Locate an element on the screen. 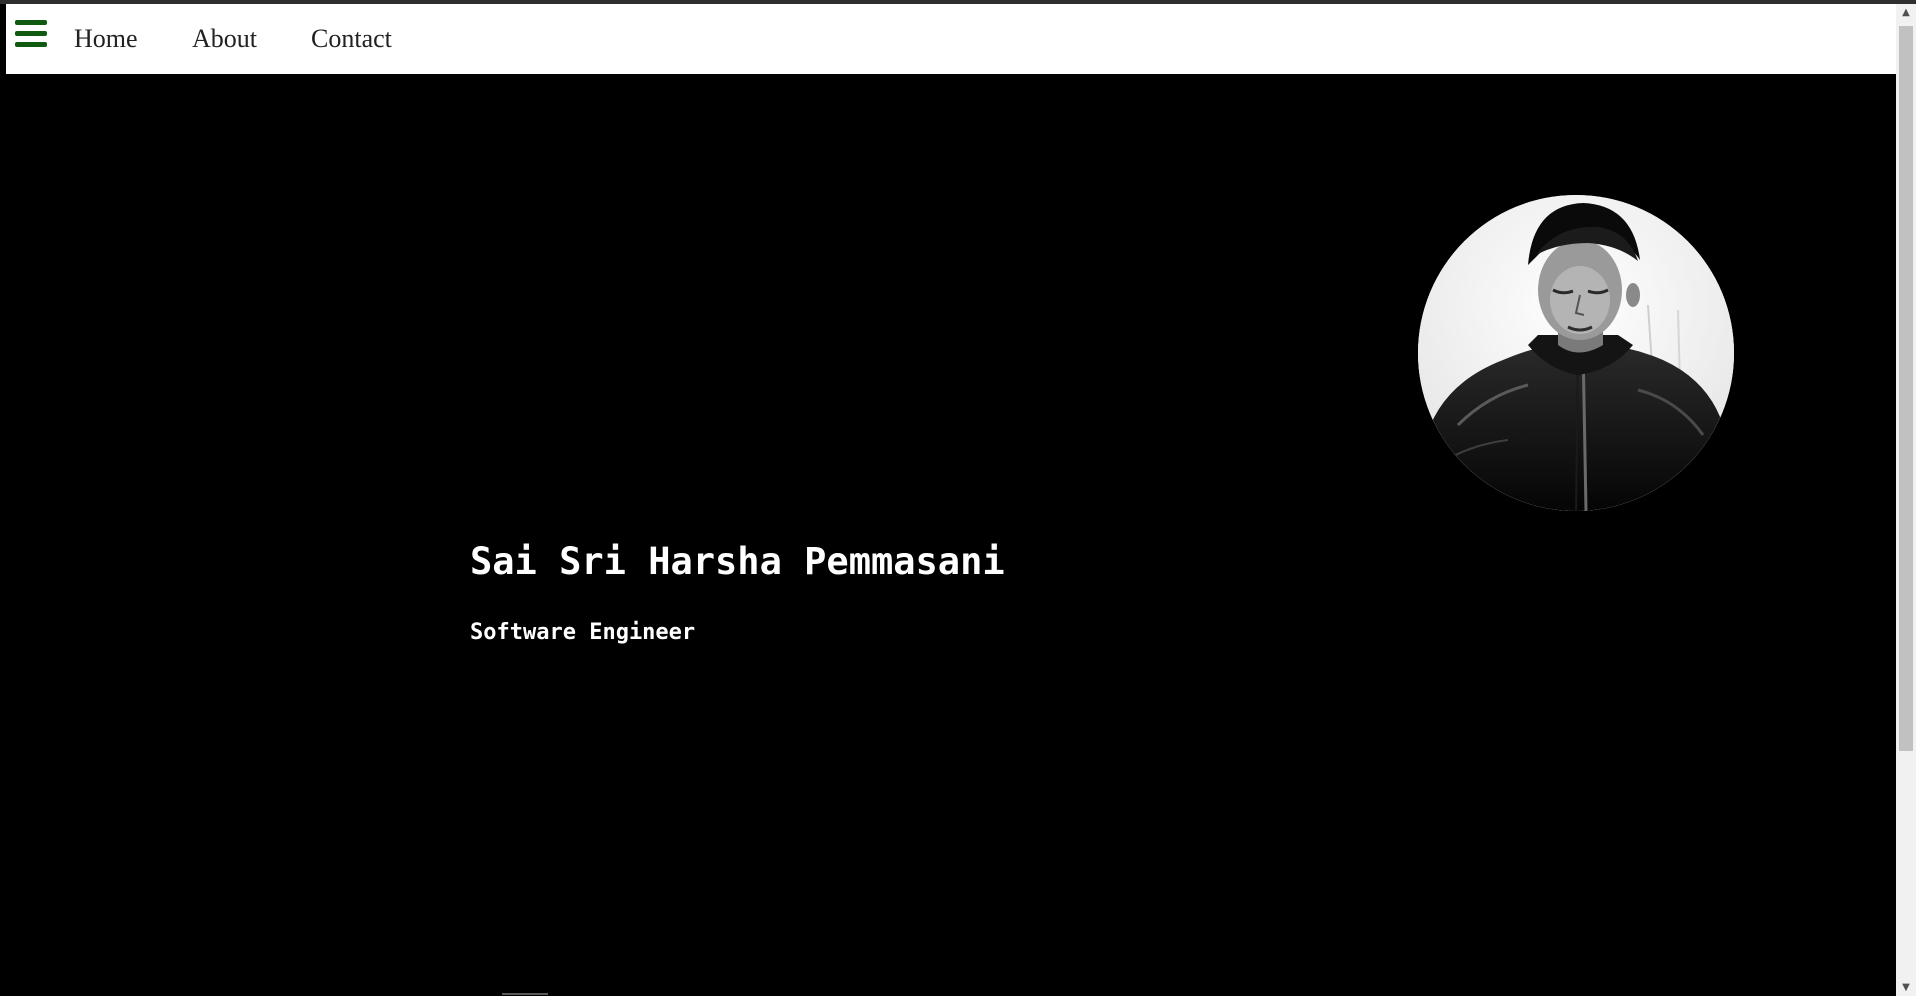 The height and width of the screenshot is (996, 1916). page-fold-indicator is located at coordinates (525, 994).